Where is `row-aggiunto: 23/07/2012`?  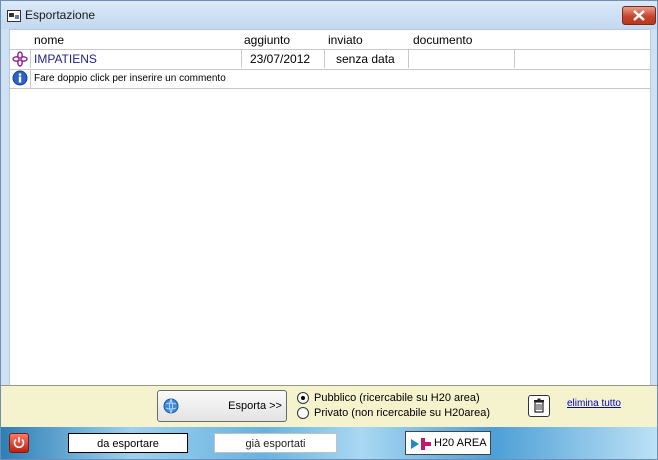 row-aggiunto: 23/07/2012 is located at coordinates (280, 59).